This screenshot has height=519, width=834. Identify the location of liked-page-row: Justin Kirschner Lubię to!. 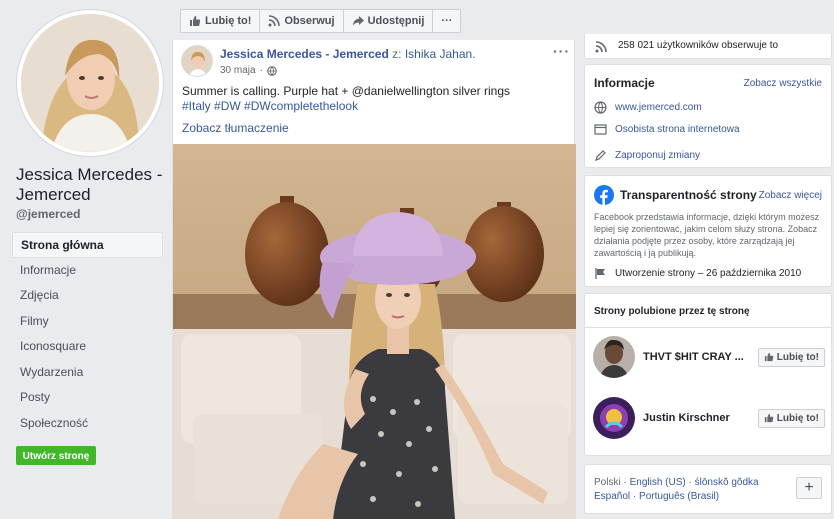
(709, 418).